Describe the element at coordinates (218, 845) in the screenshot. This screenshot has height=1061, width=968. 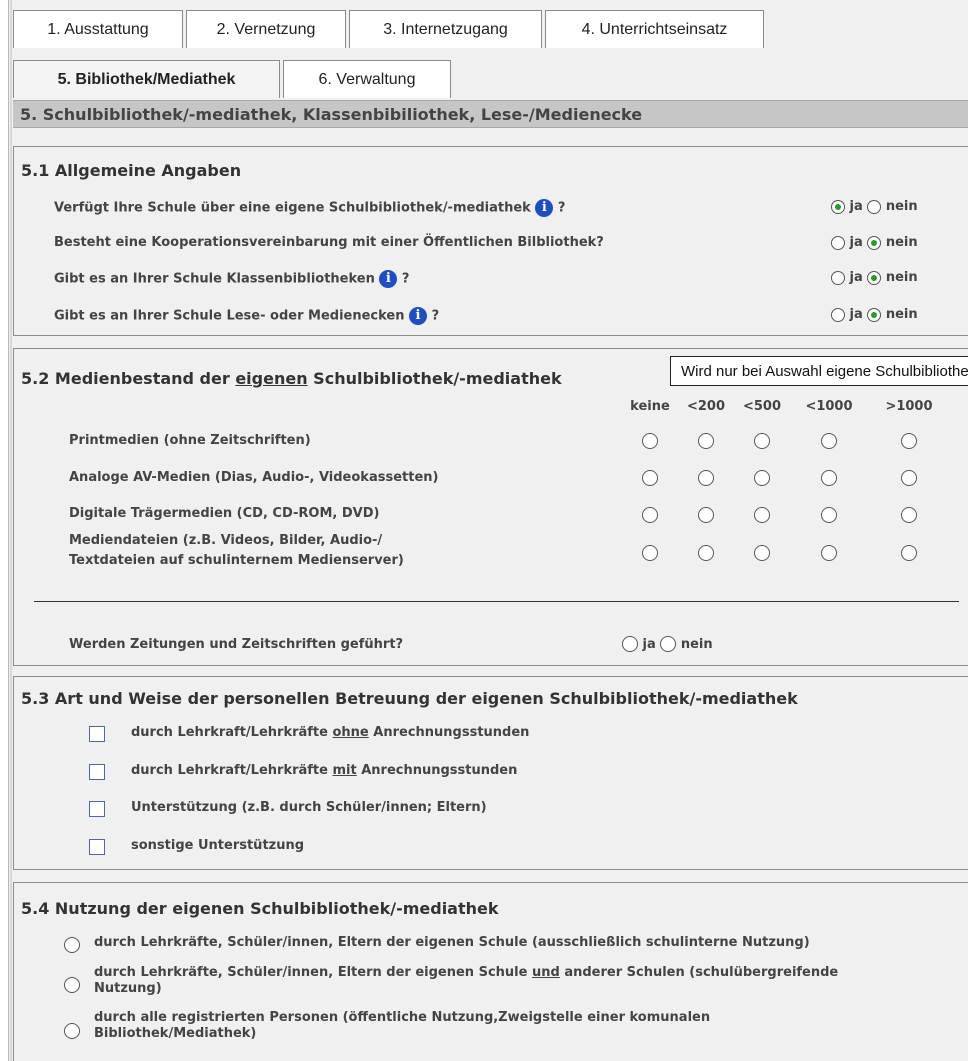
I see `label-sonstige: sonstige Unterstützung` at that location.